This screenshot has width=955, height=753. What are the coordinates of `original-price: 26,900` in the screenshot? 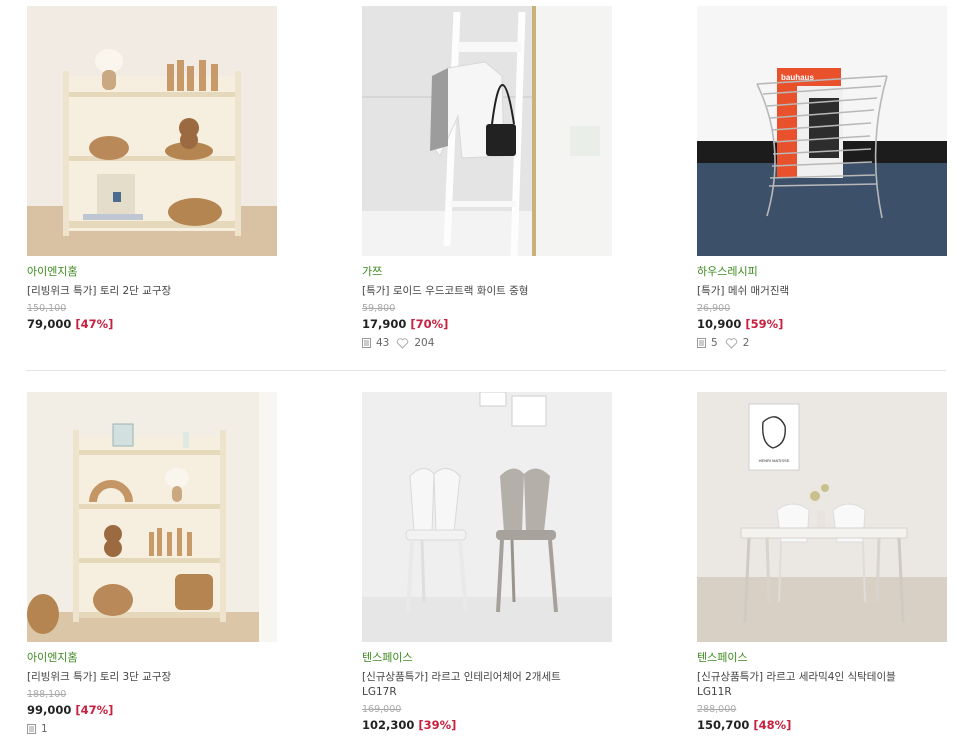 It's located at (714, 308).